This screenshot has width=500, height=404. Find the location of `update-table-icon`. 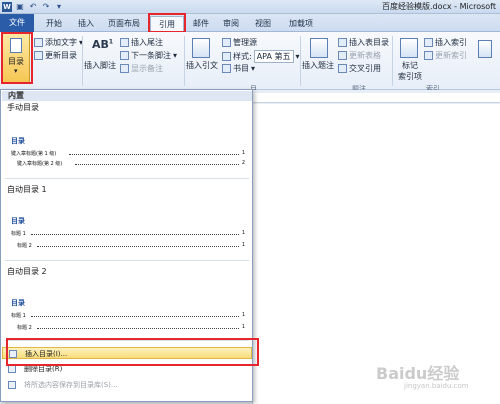

update-table-icon is located at coordinates (342, 55).